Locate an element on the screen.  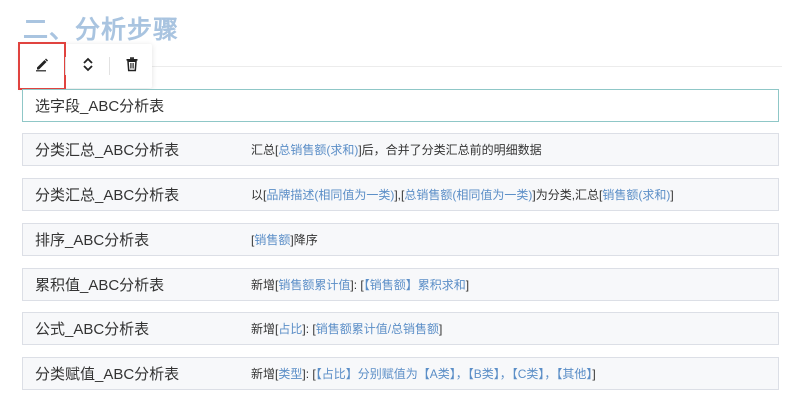
step-description: [销售额]降序 is located at coordinates (284, 239).